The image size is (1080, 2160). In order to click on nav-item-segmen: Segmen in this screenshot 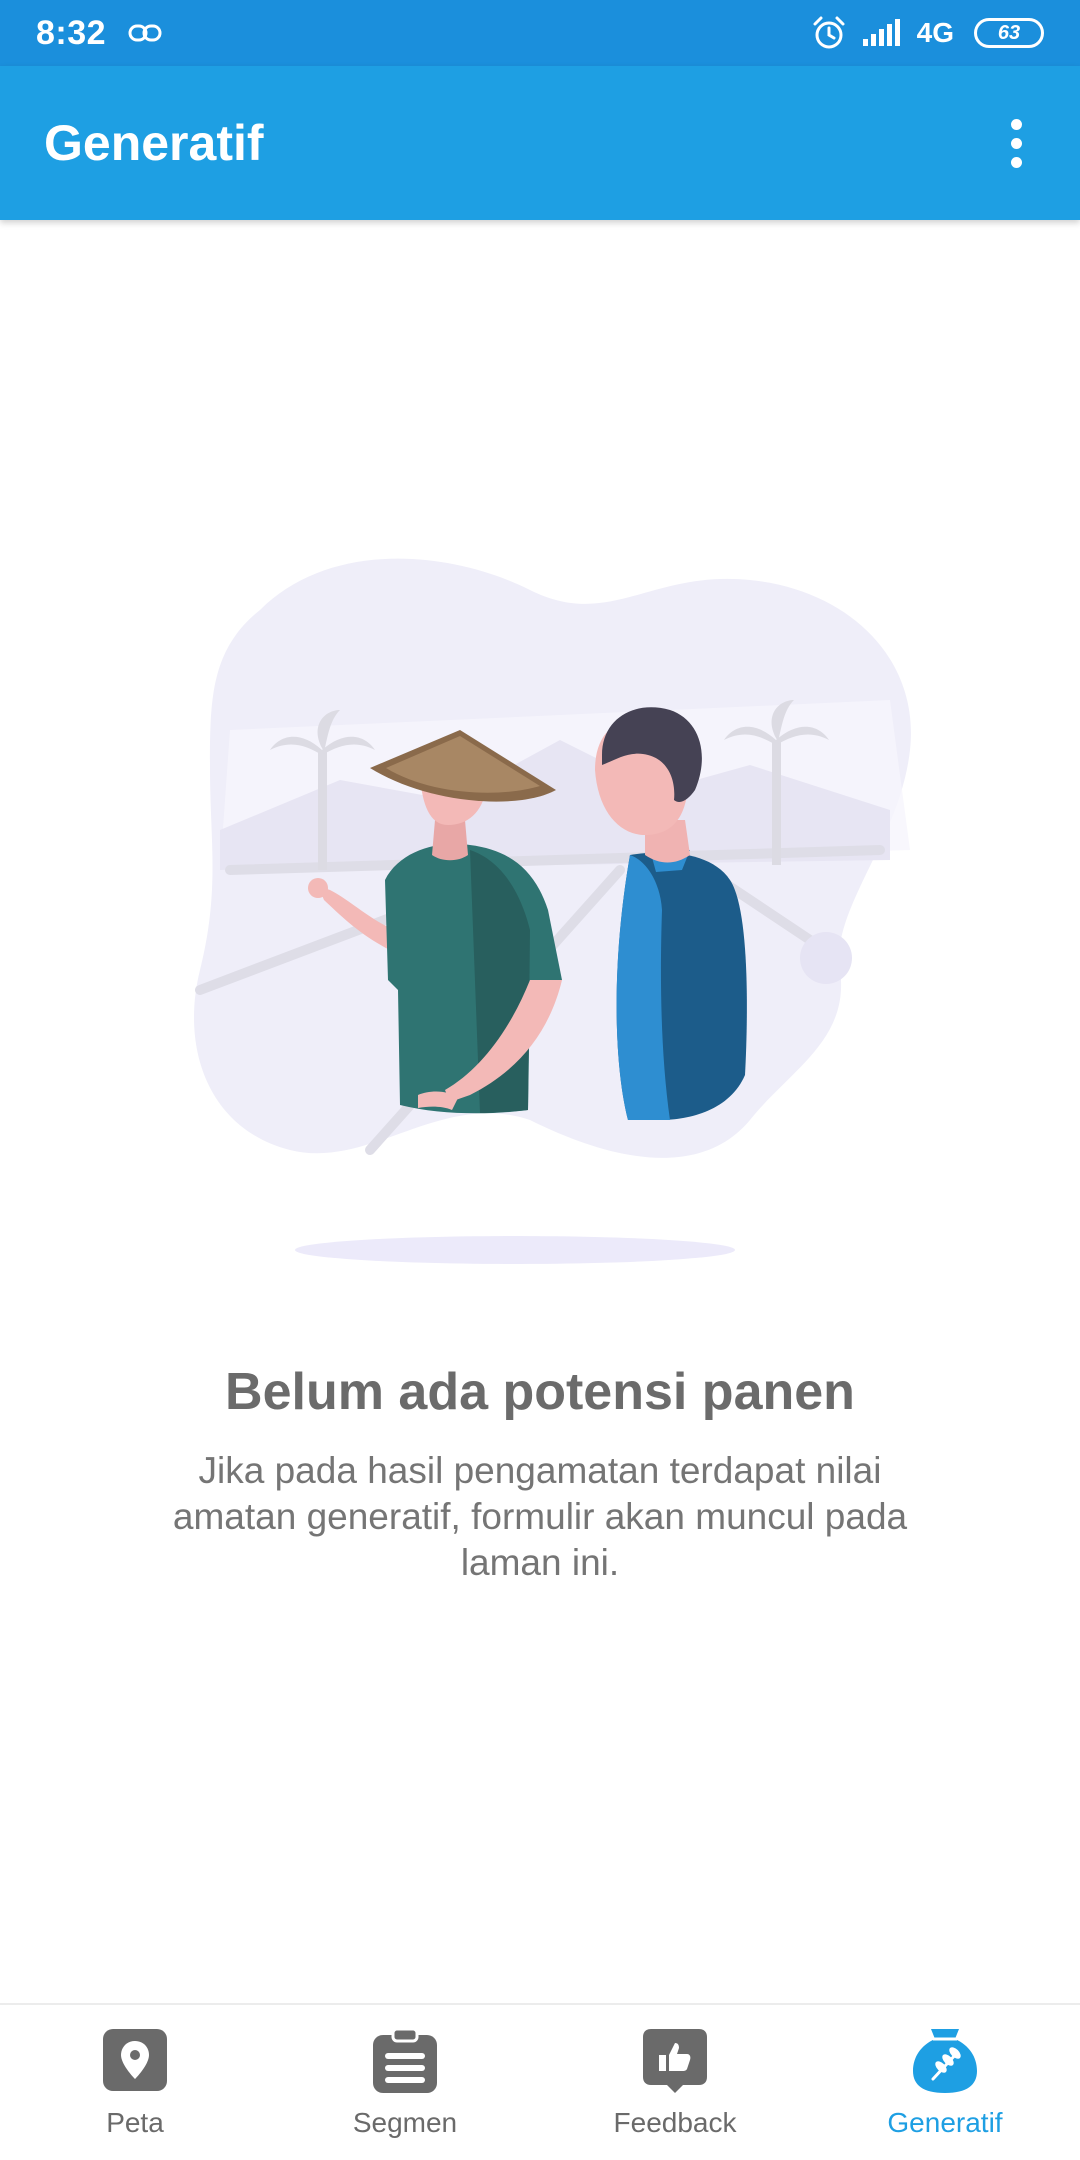, I will do `click(405, 2082)`.